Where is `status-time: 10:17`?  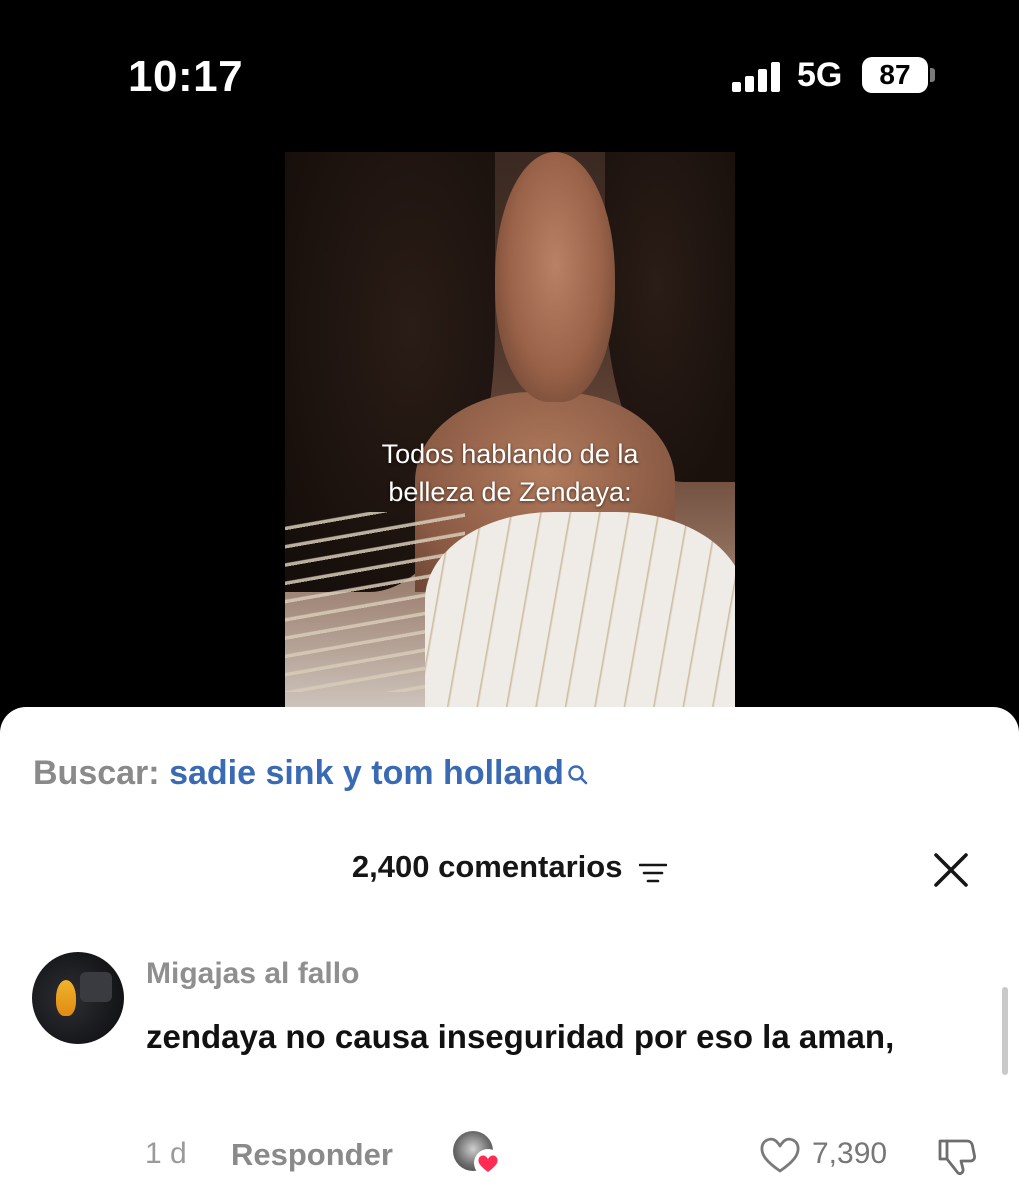 status-time: 10:17 is located at coordinates (186, 76).